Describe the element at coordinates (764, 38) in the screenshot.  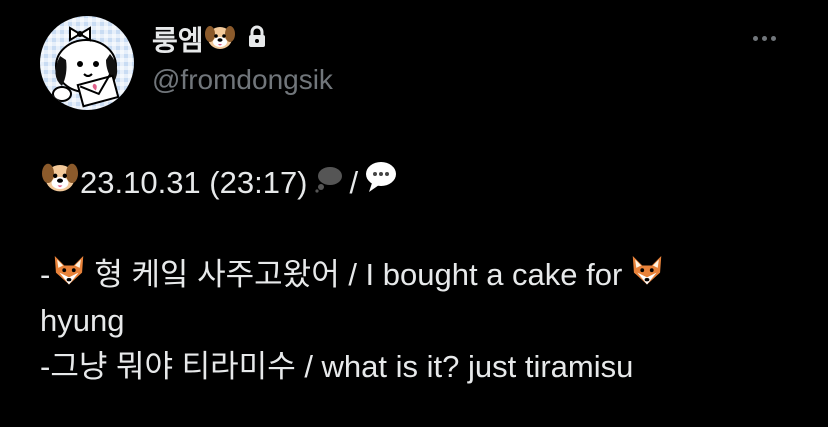
I see `more-options-icon` at that location.